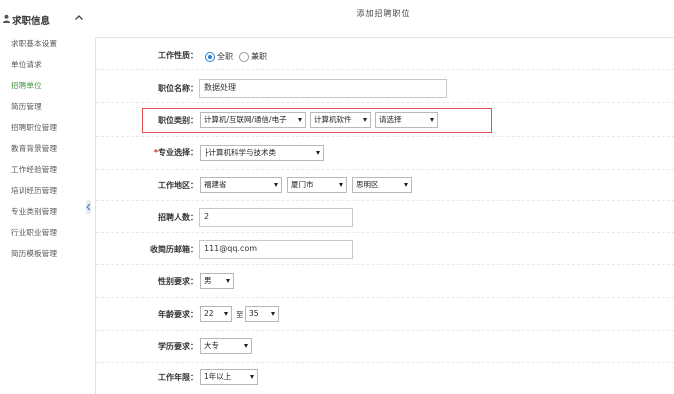 This screenshot has height=394, width=674. Describe the element at coordinates (178, 314) in the screenshot. I see `age-label: 年龄要求：` at that location.